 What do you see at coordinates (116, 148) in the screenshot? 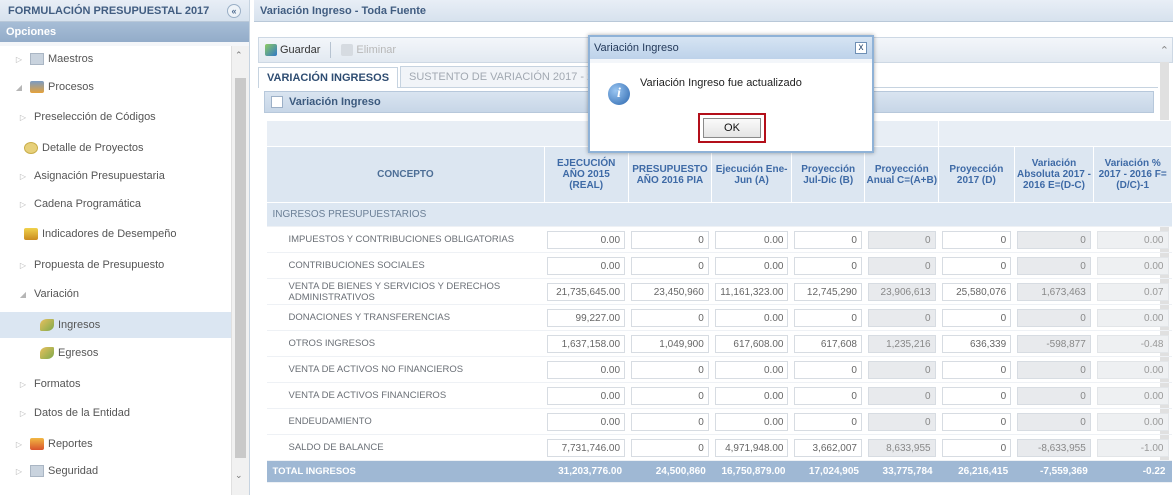
I see `sidebar-item-detalle-de-proyectos: Detalle de Proyectos` at bounding box center [116, 148].